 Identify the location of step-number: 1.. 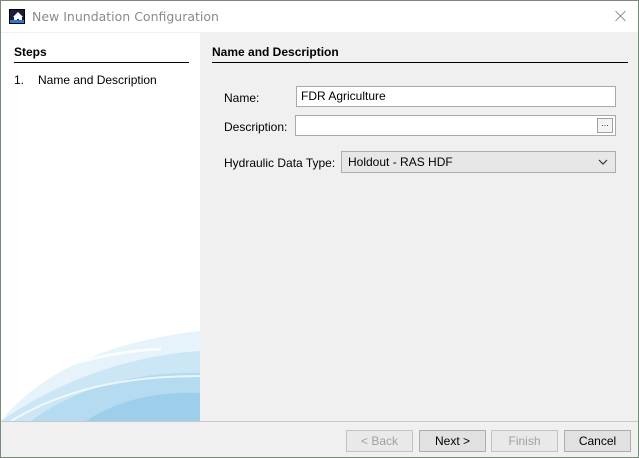
(19, 80).